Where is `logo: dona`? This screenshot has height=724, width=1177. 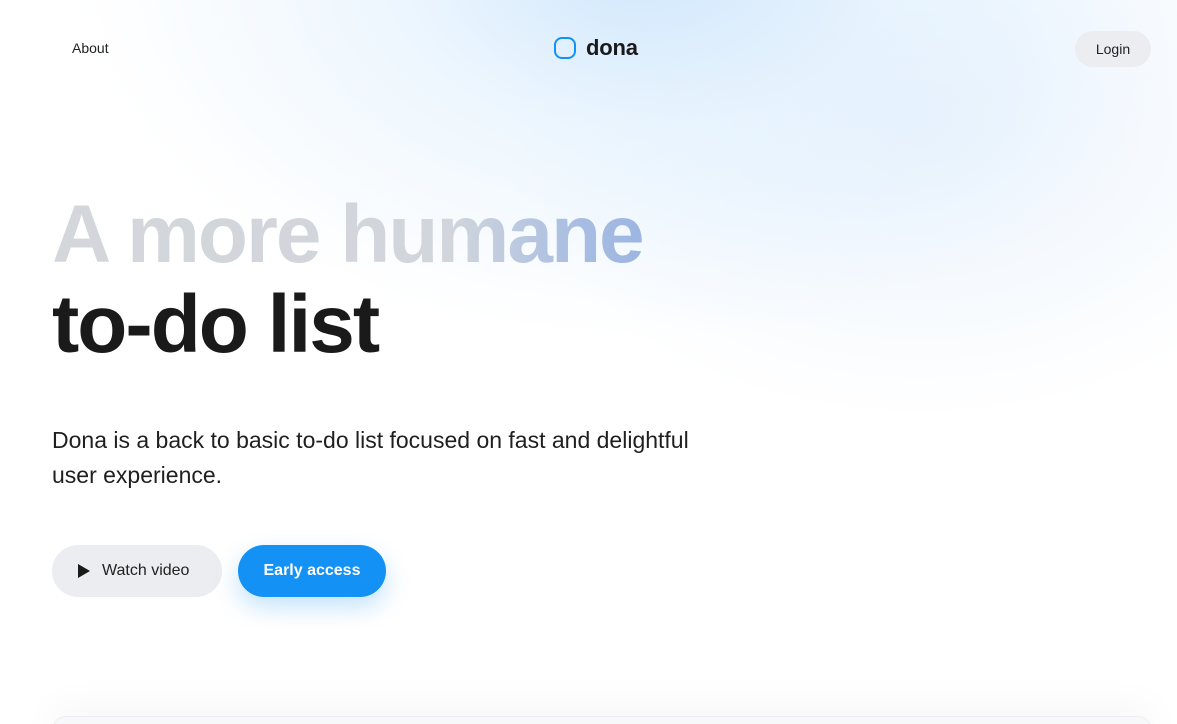 logo: dona is located at coordinates (596, 48).